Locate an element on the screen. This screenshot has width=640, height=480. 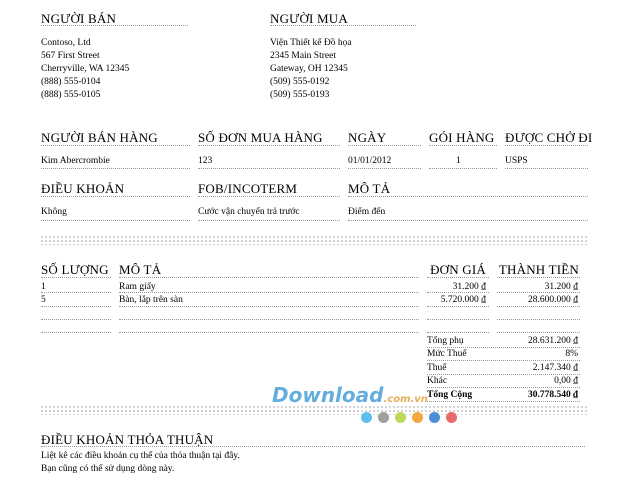
fob-value: Cước vận chuyển trả trước is located at coordinates (249, 212).